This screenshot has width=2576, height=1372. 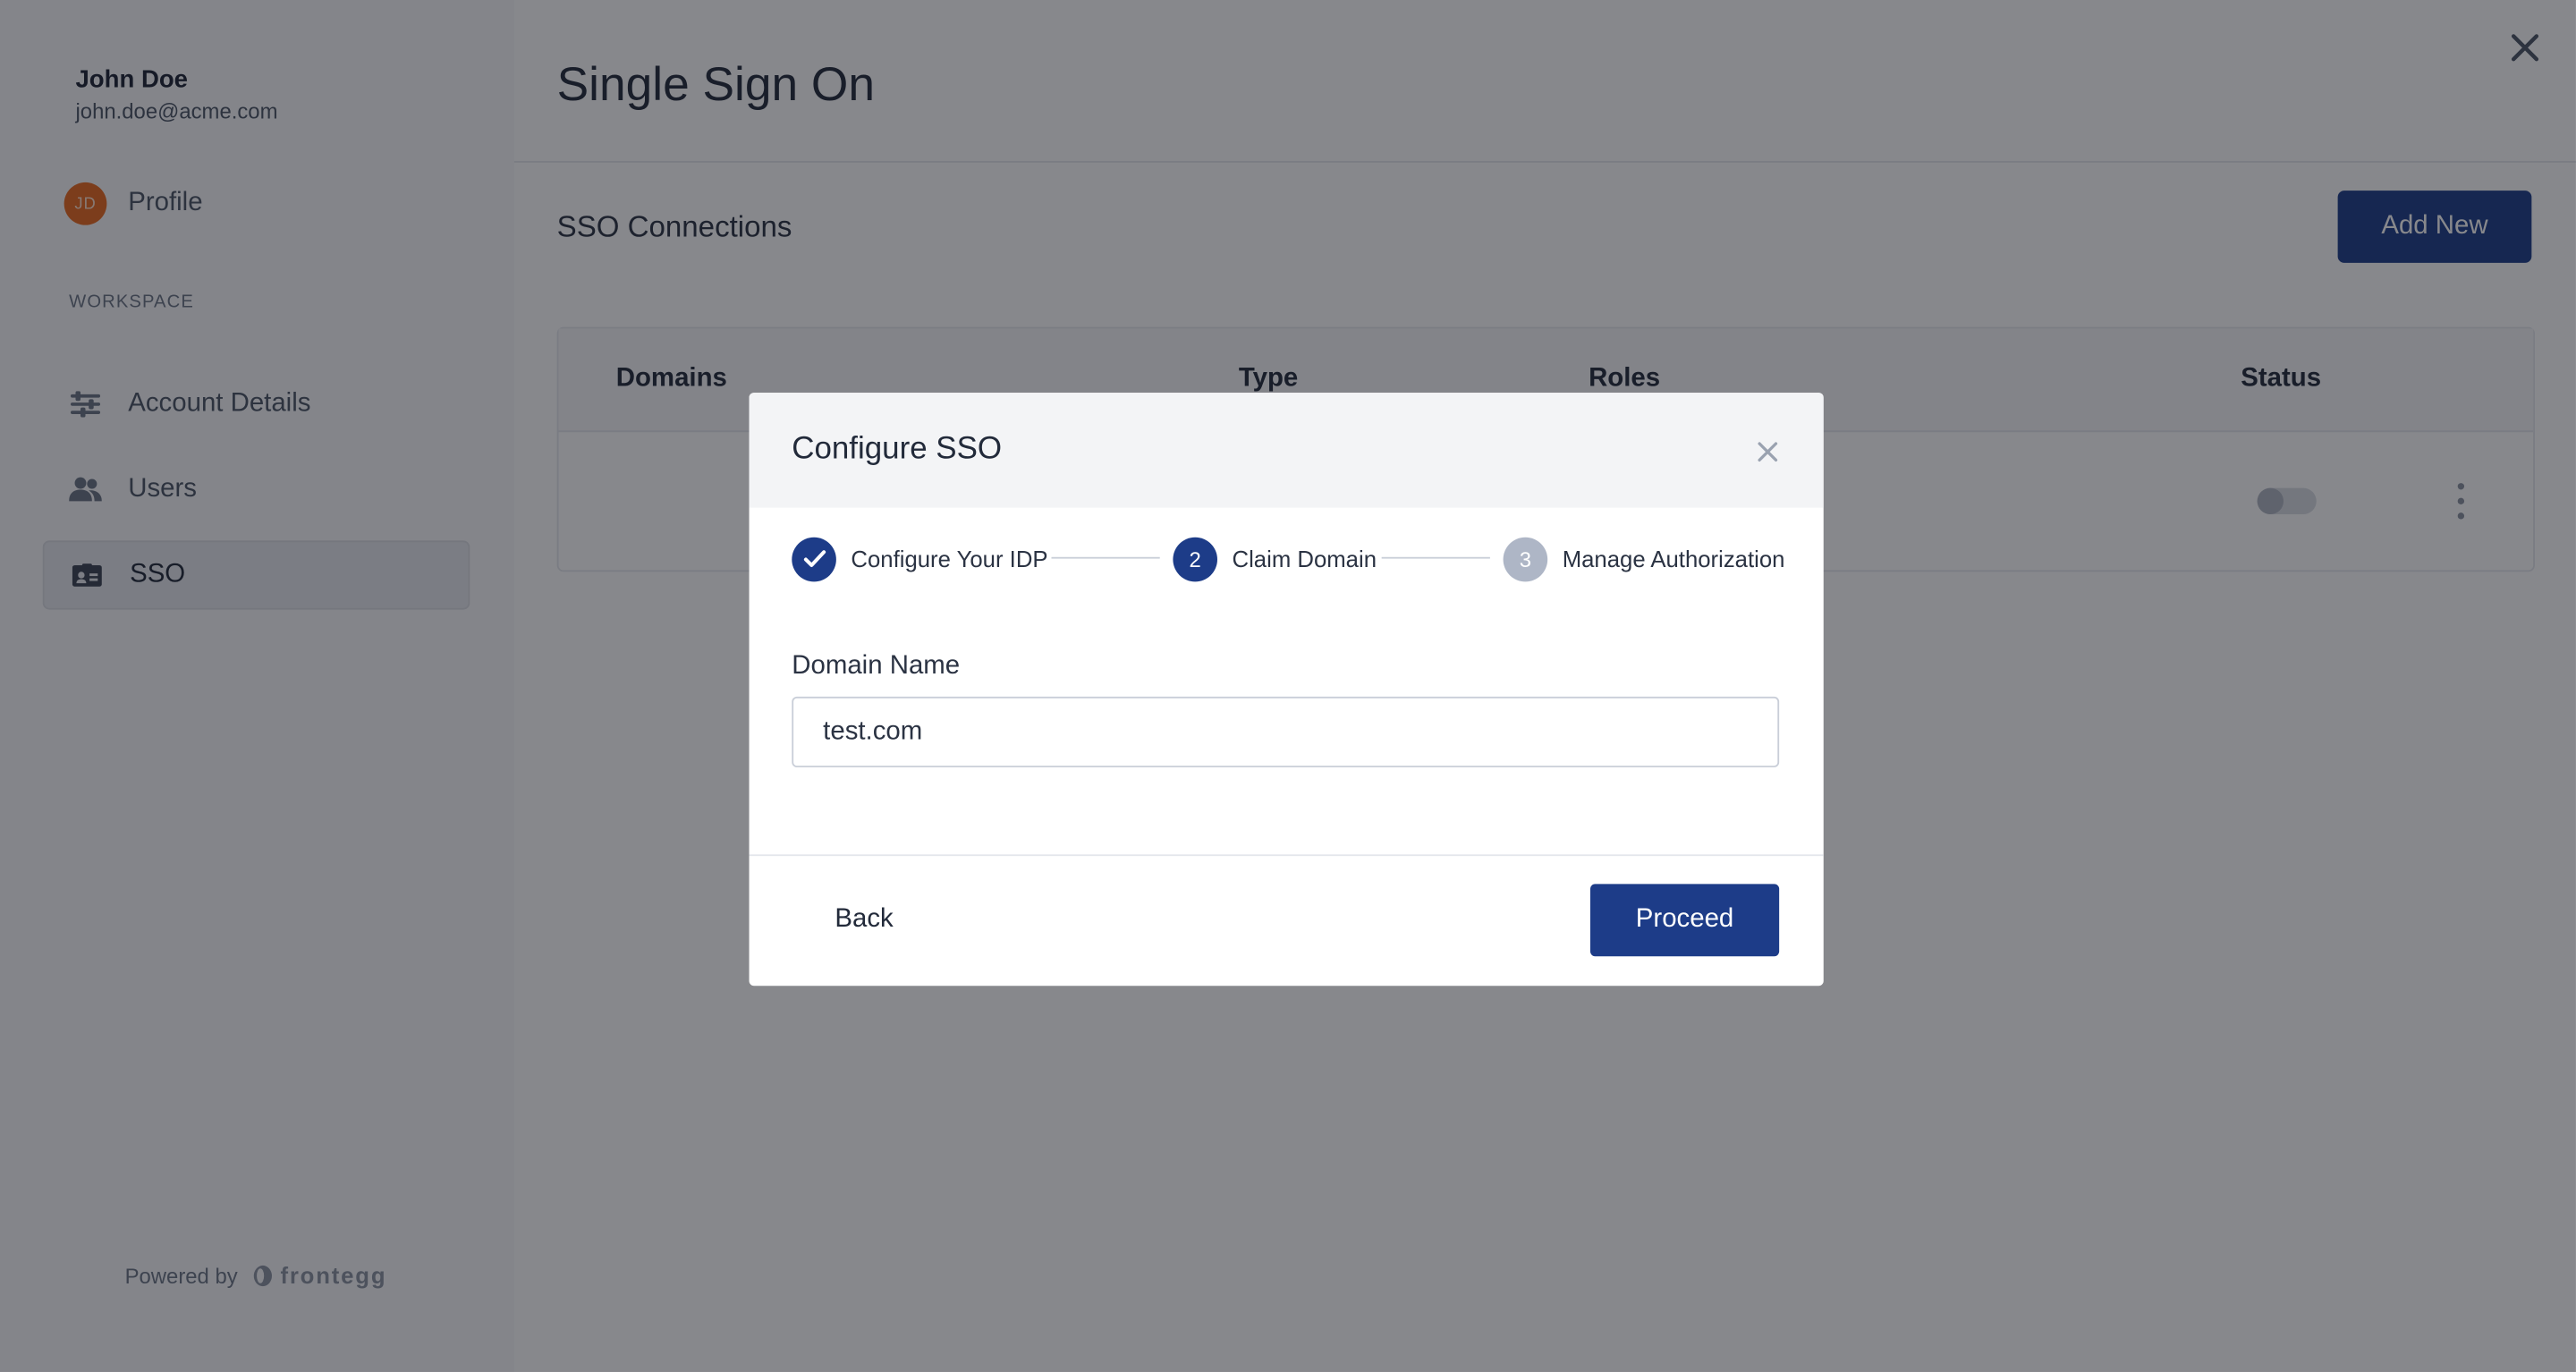 I want to click on step-manage-authorization: 3 Manage Authorization, so click(x=1644, y=558).